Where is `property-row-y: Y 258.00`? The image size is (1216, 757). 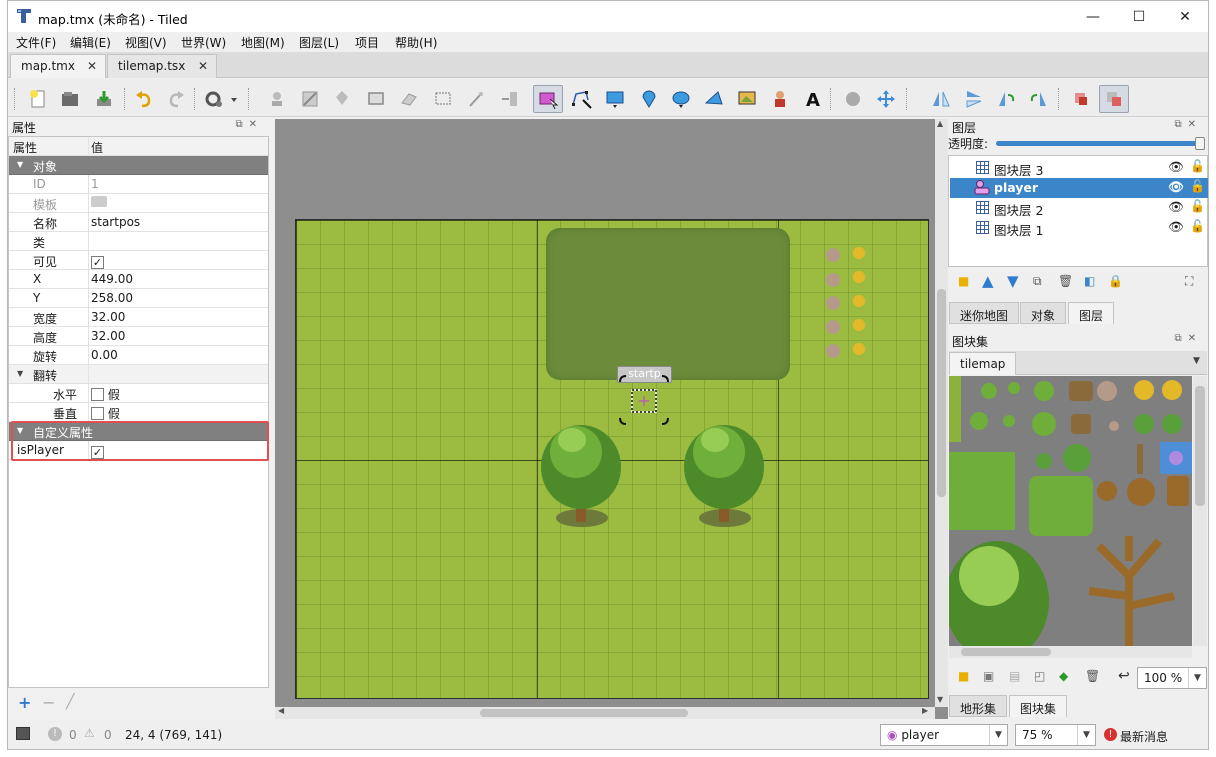
property-row-y: Y 258.00 is located at coordinates (138, 298).